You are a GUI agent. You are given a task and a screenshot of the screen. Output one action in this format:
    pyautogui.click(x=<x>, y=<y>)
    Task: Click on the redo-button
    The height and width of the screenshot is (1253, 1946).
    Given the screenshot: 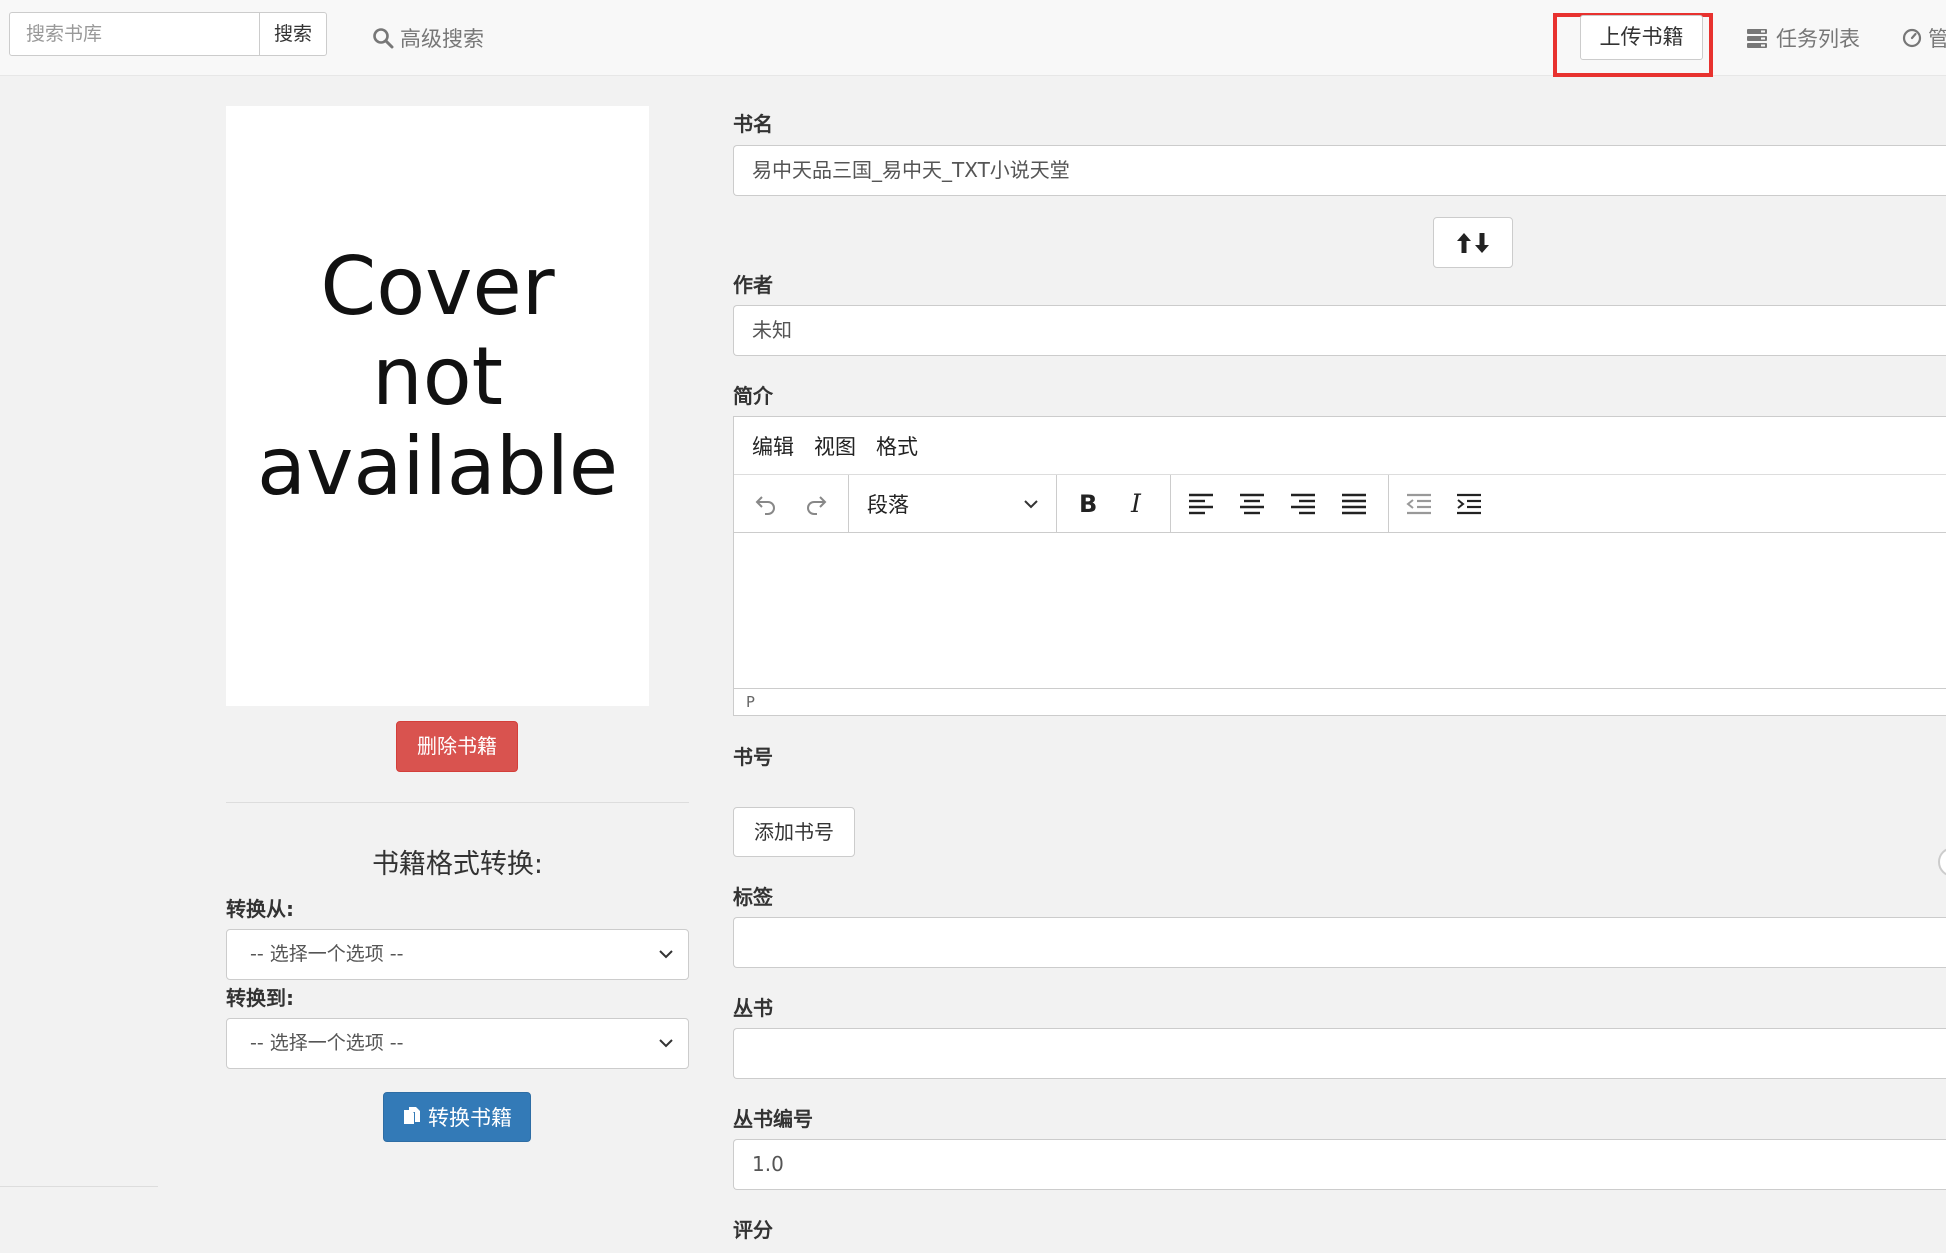 What is the action you would take?
    pyautogui.click(x=816, y=504)
    